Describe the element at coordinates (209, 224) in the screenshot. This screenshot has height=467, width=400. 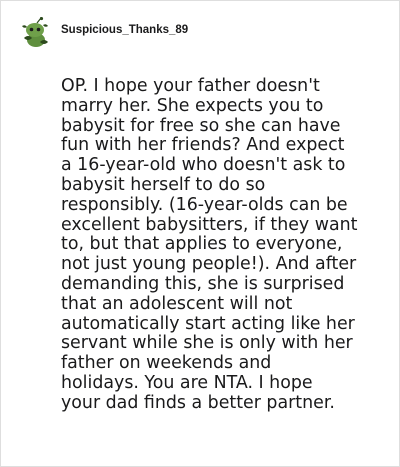
I see `comment-line: excellent babysitters, if they want` at that location.